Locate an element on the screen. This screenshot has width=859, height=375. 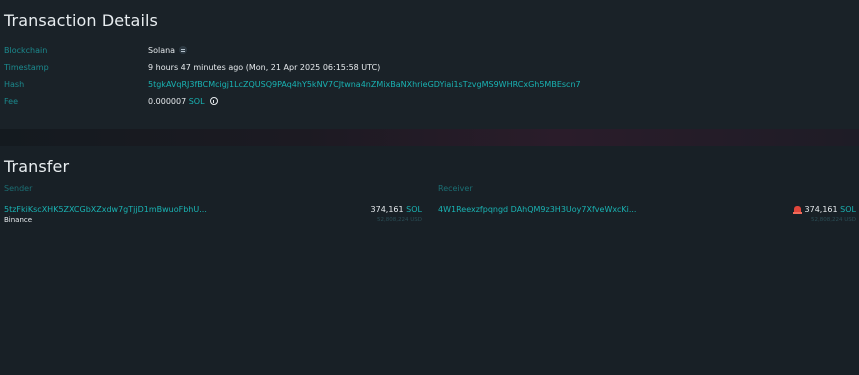
receiver-amount: 374,161 SOL is located at coordinates (824, 209).